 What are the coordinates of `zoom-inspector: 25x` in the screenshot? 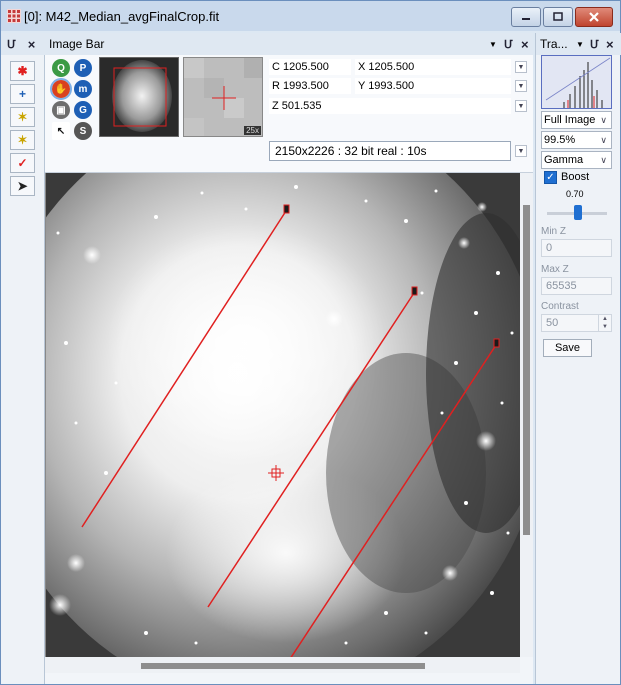 It's located at (223, 97).